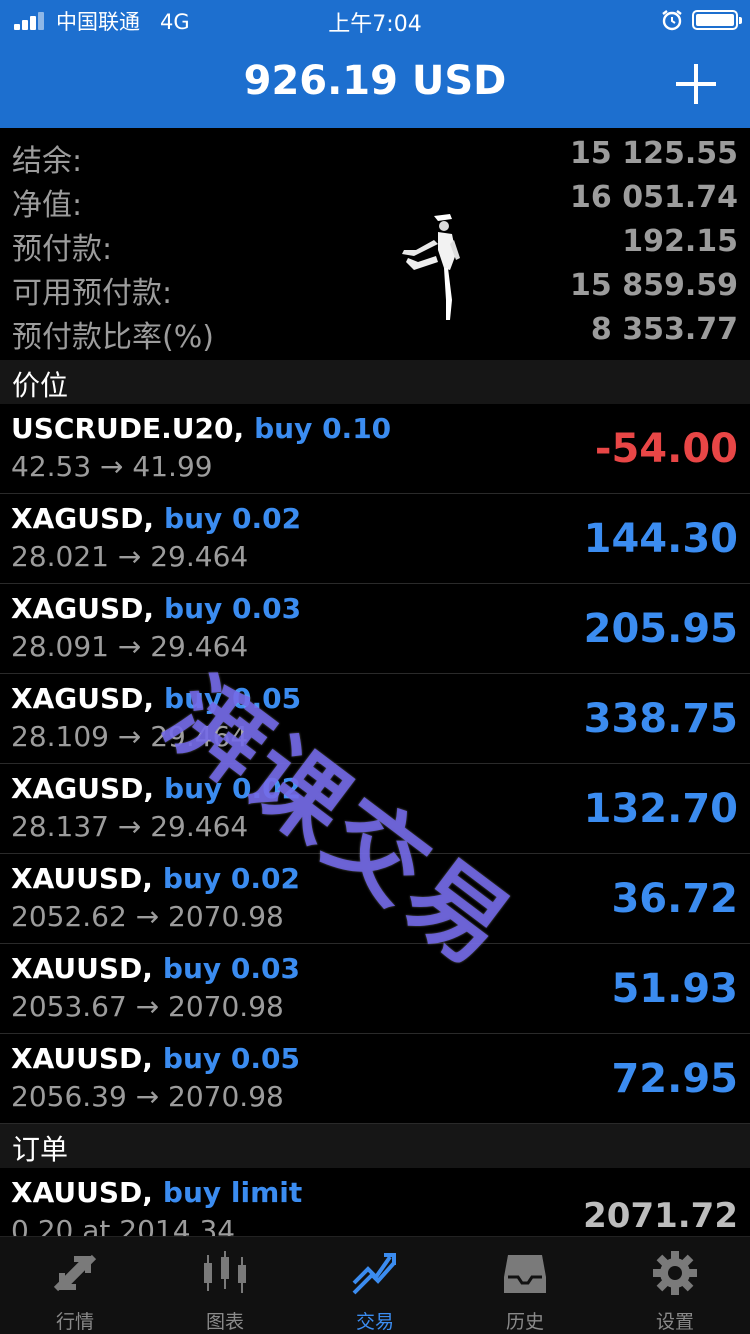 This screenshot has width=750, height=1334. Describe the element at coordinates (660, 1216) in the screenshot. I see `order-price: 2071.72` at that location.